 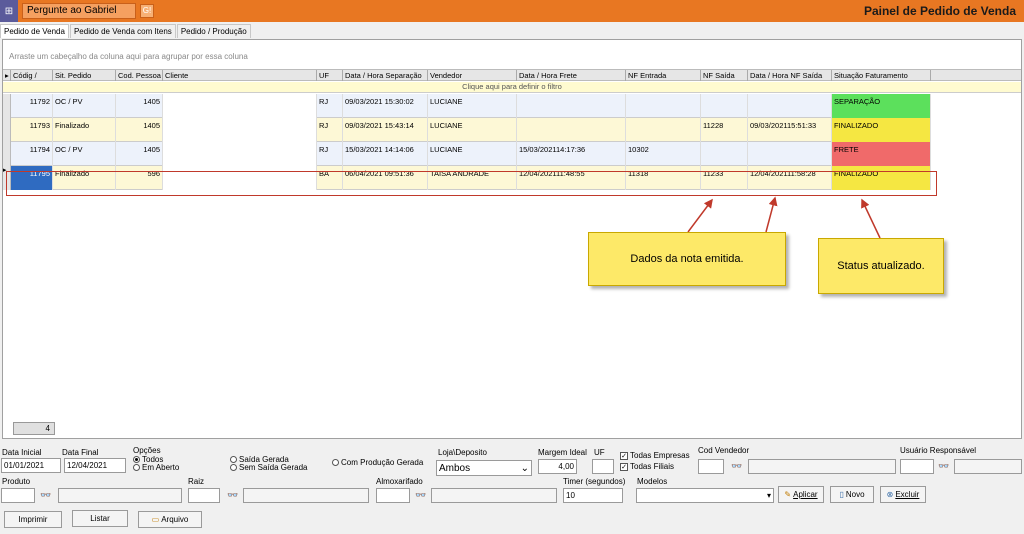 What do you see at coordinates (724, 450) in the screenshot?
I see `cod-vendedor-label: Cod Vendedor` at bounding box center [724, 450].